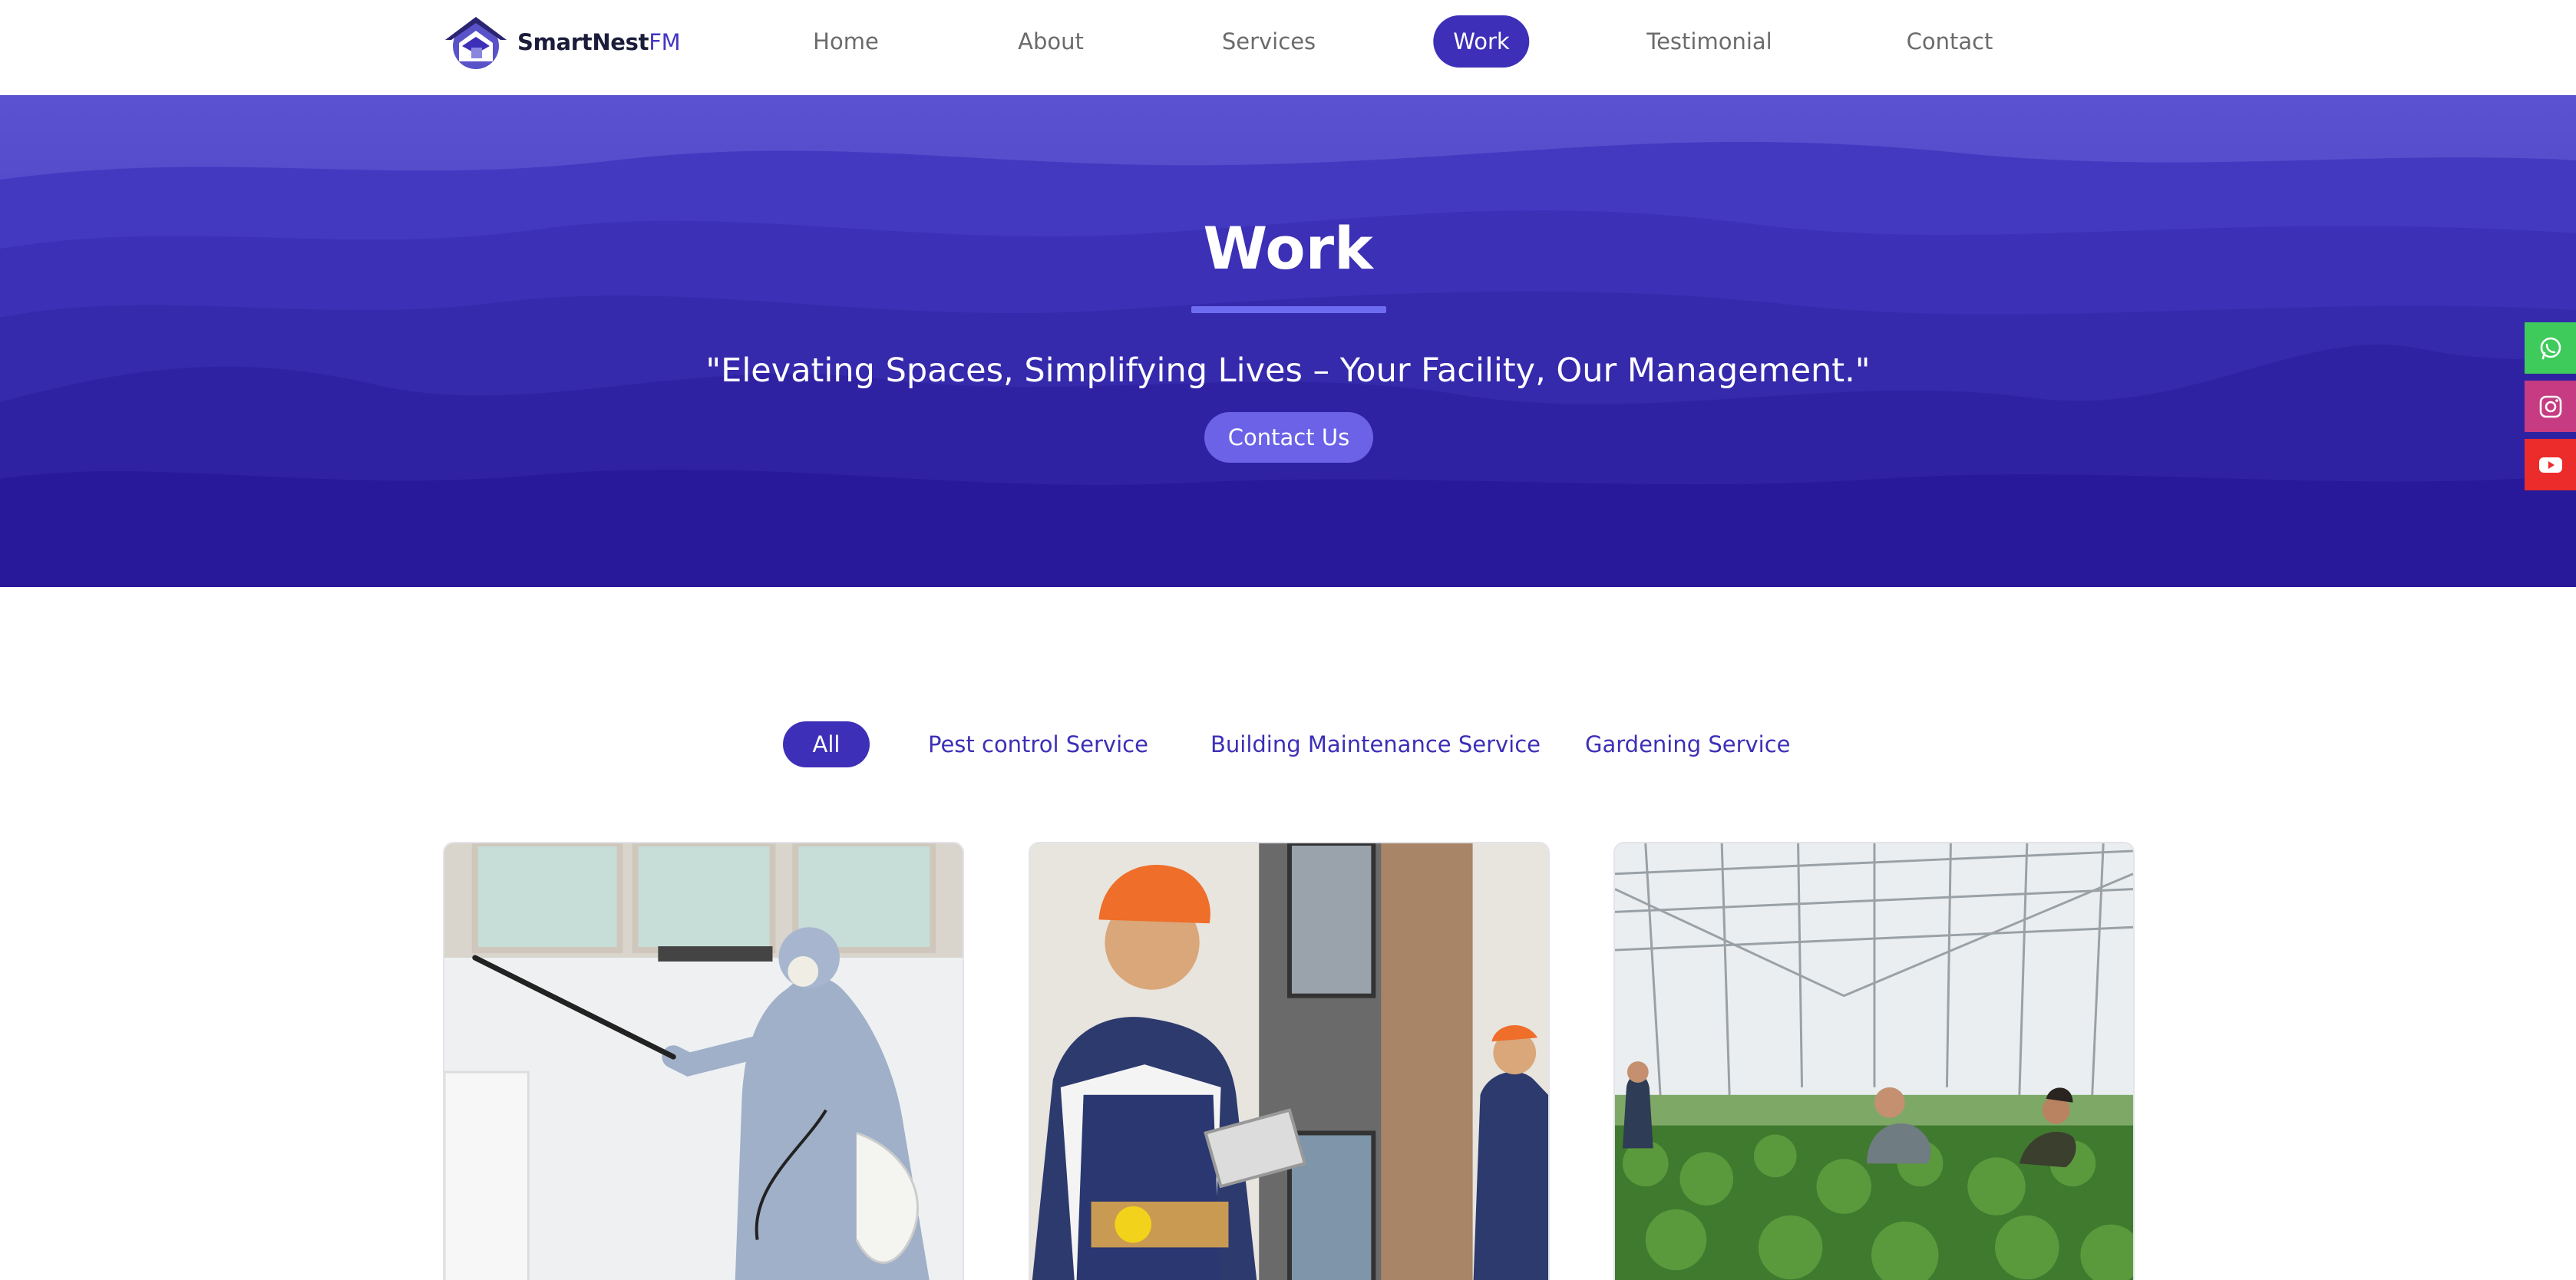 The width and height of the screenshot is (2576, 1280). What do you see at coordinates (826, 744) in the screenshot?
I see `filter-all: All` at bounding box center [826, 744].